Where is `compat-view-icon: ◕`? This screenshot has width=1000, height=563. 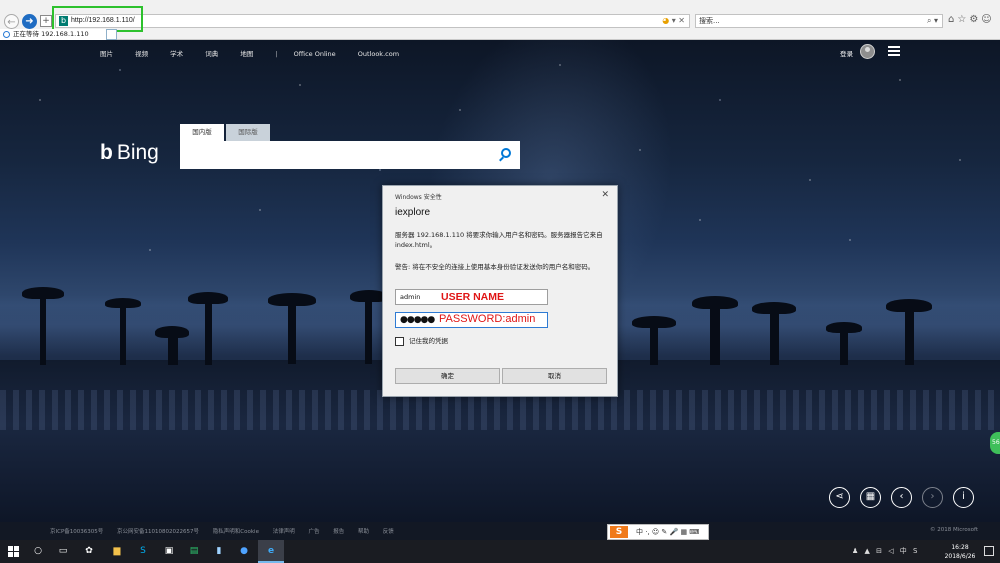 compat-view-icon: ◕ is located at coordinates (665, 20).